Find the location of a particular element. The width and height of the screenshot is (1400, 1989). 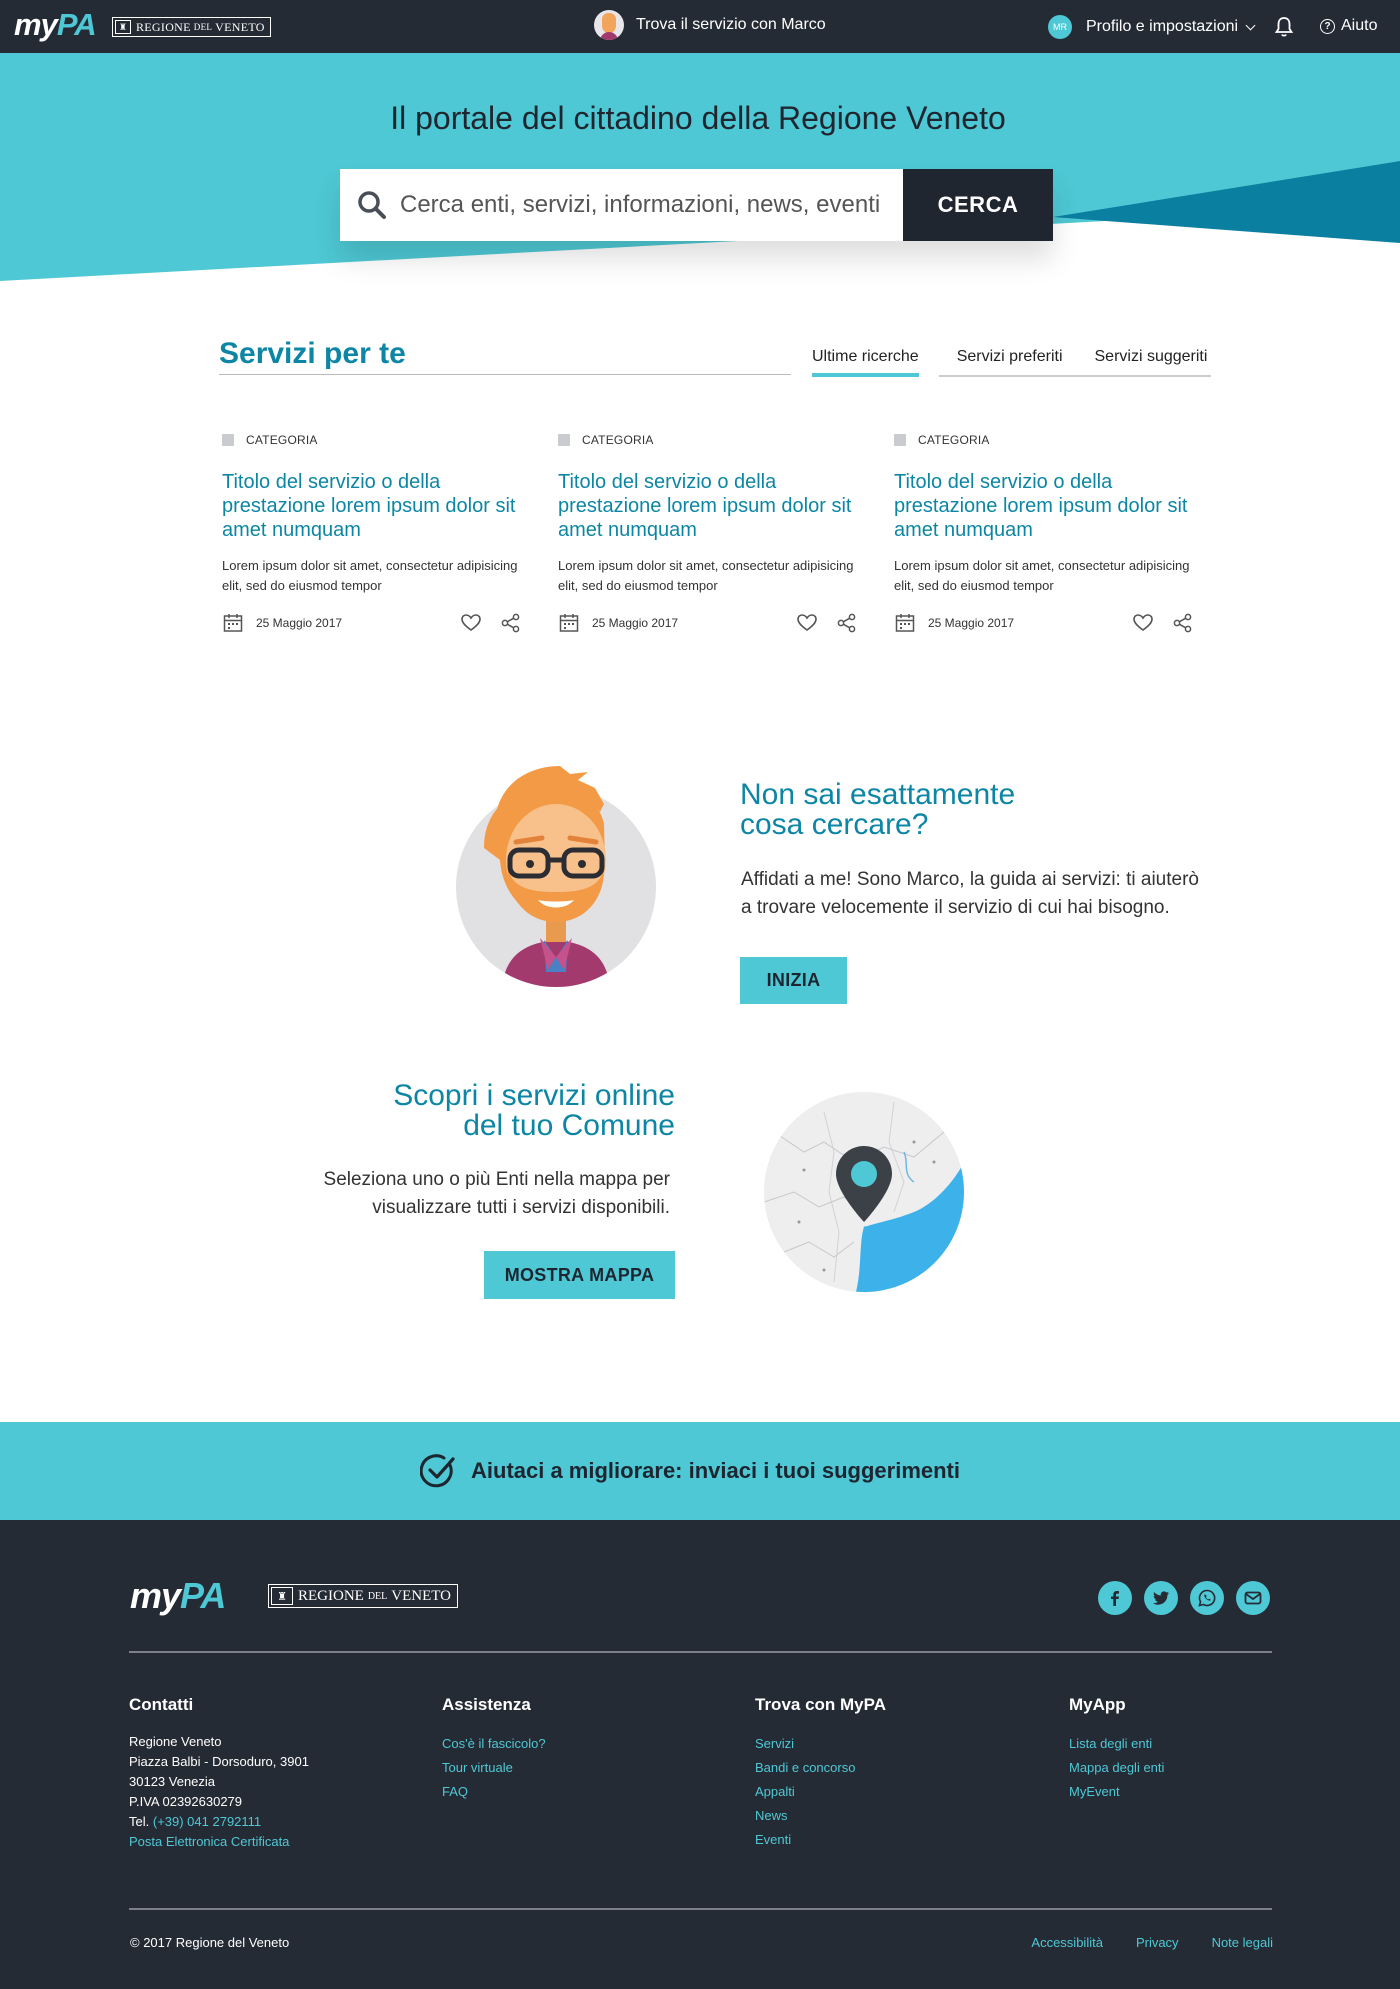

pec-link: Posta Elettronica Certificata is located at coordinates (279, 1842).